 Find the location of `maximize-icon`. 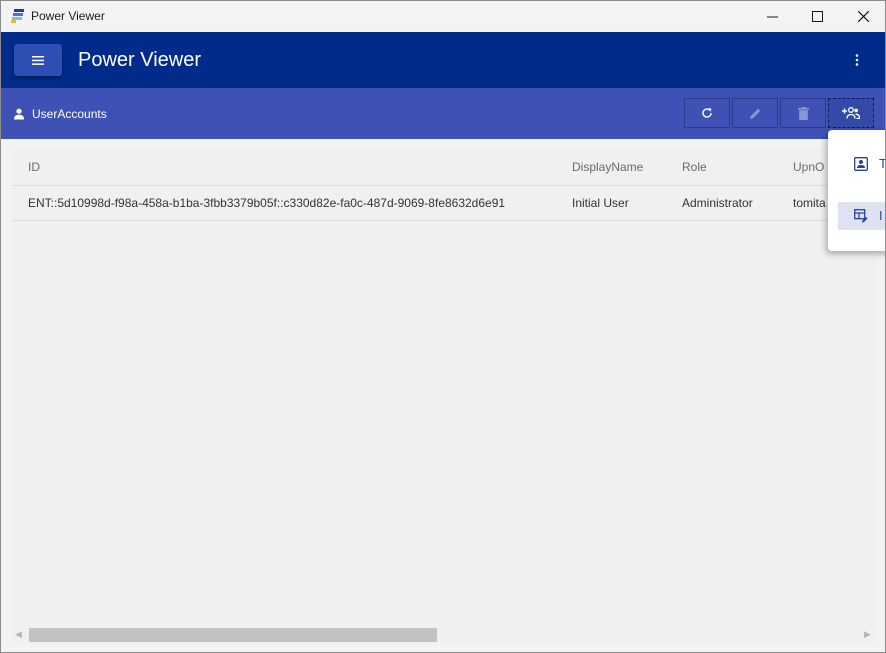

maximize-icon is located at coordinates (817, 16).